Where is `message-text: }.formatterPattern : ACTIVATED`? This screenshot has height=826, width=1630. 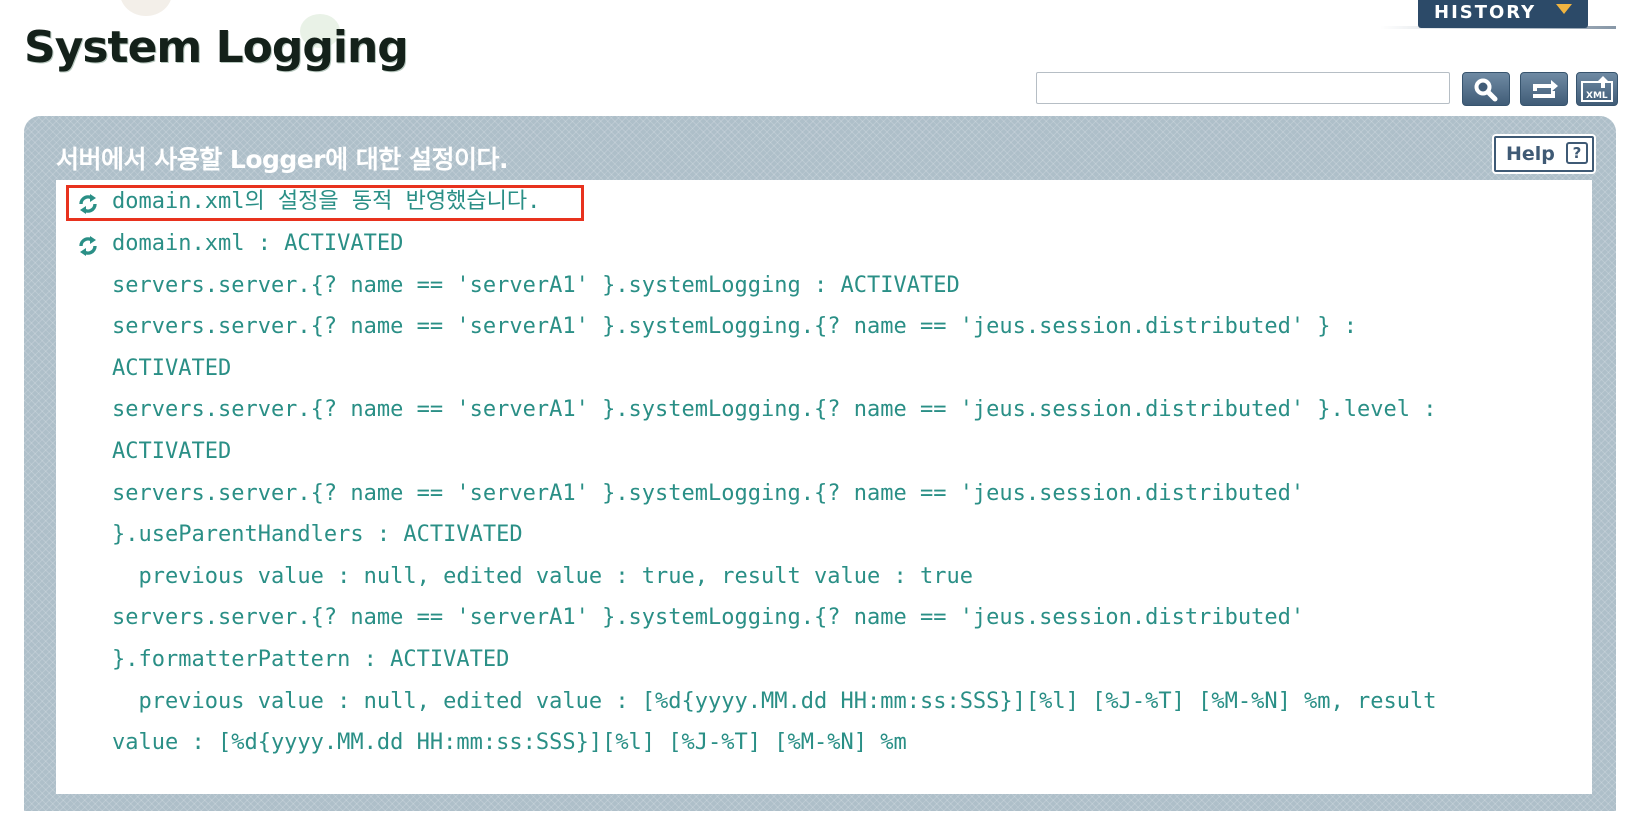 message-text: }.formatterPattern : ACTIVATED is located at coordinates (311, 659).